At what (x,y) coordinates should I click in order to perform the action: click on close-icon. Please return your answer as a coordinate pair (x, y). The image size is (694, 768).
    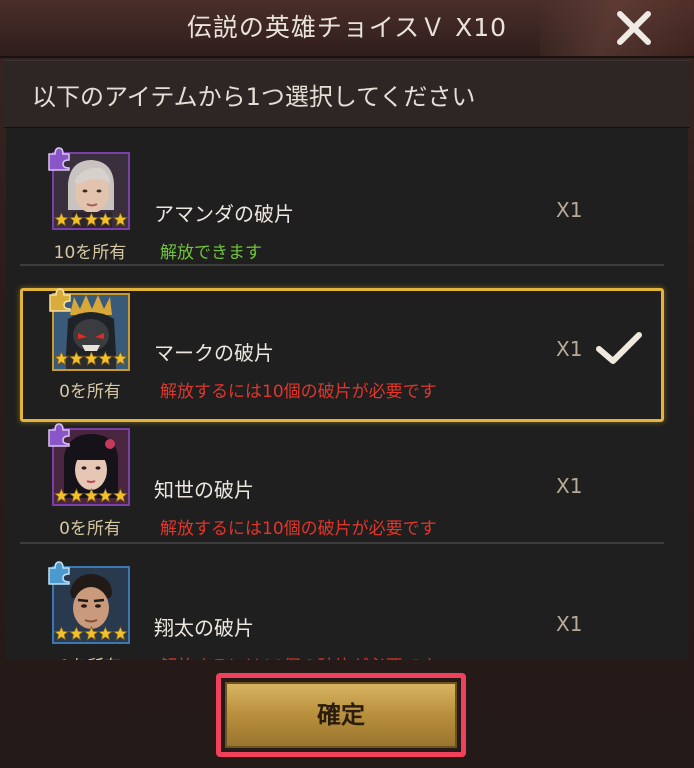
    Looking at the image, I should click on (634, 28).